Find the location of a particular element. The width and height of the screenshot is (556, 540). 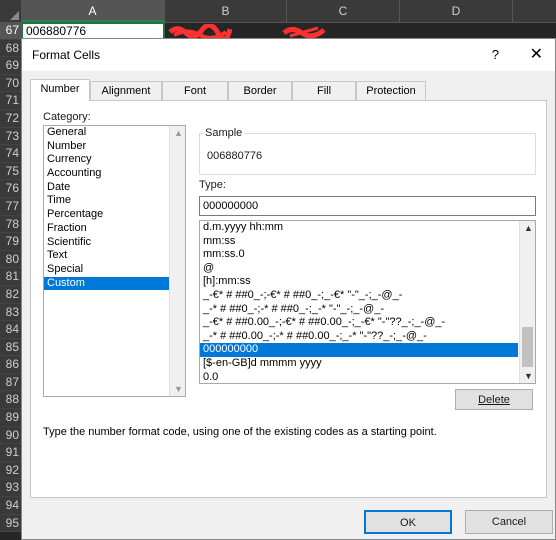

row-header: 89 is located at coordinates (10, 418).